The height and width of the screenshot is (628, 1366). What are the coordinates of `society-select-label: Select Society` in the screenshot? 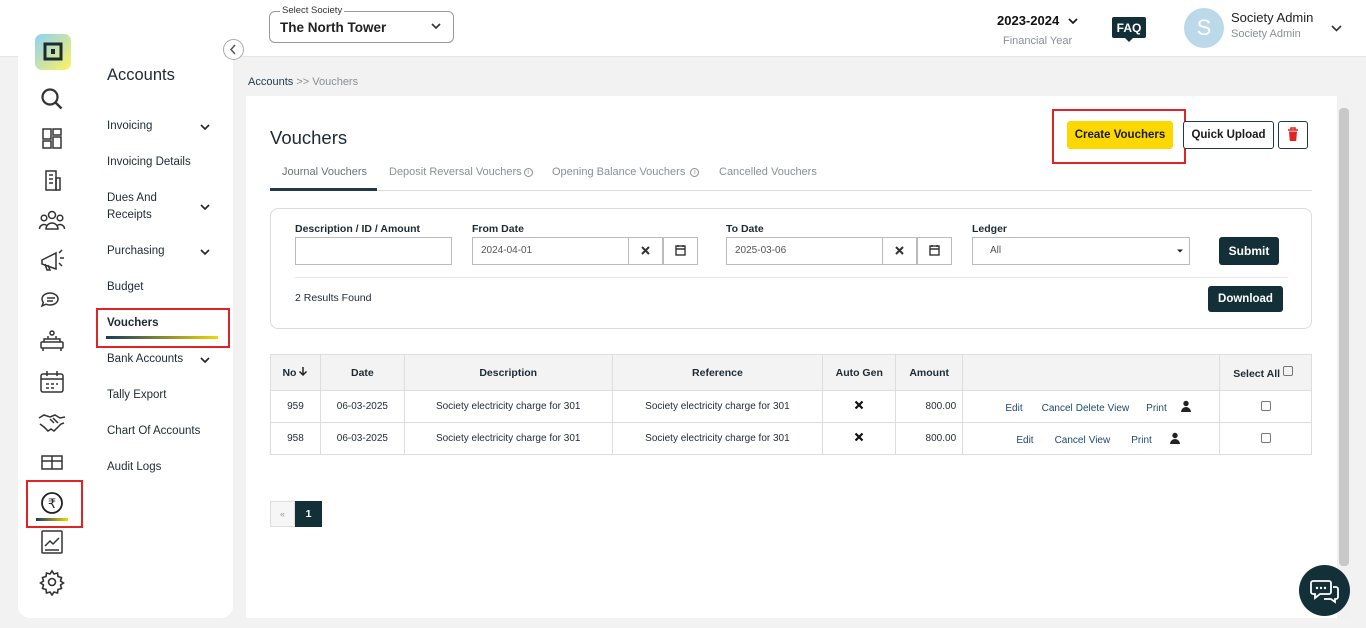 It's located at (312, 10).